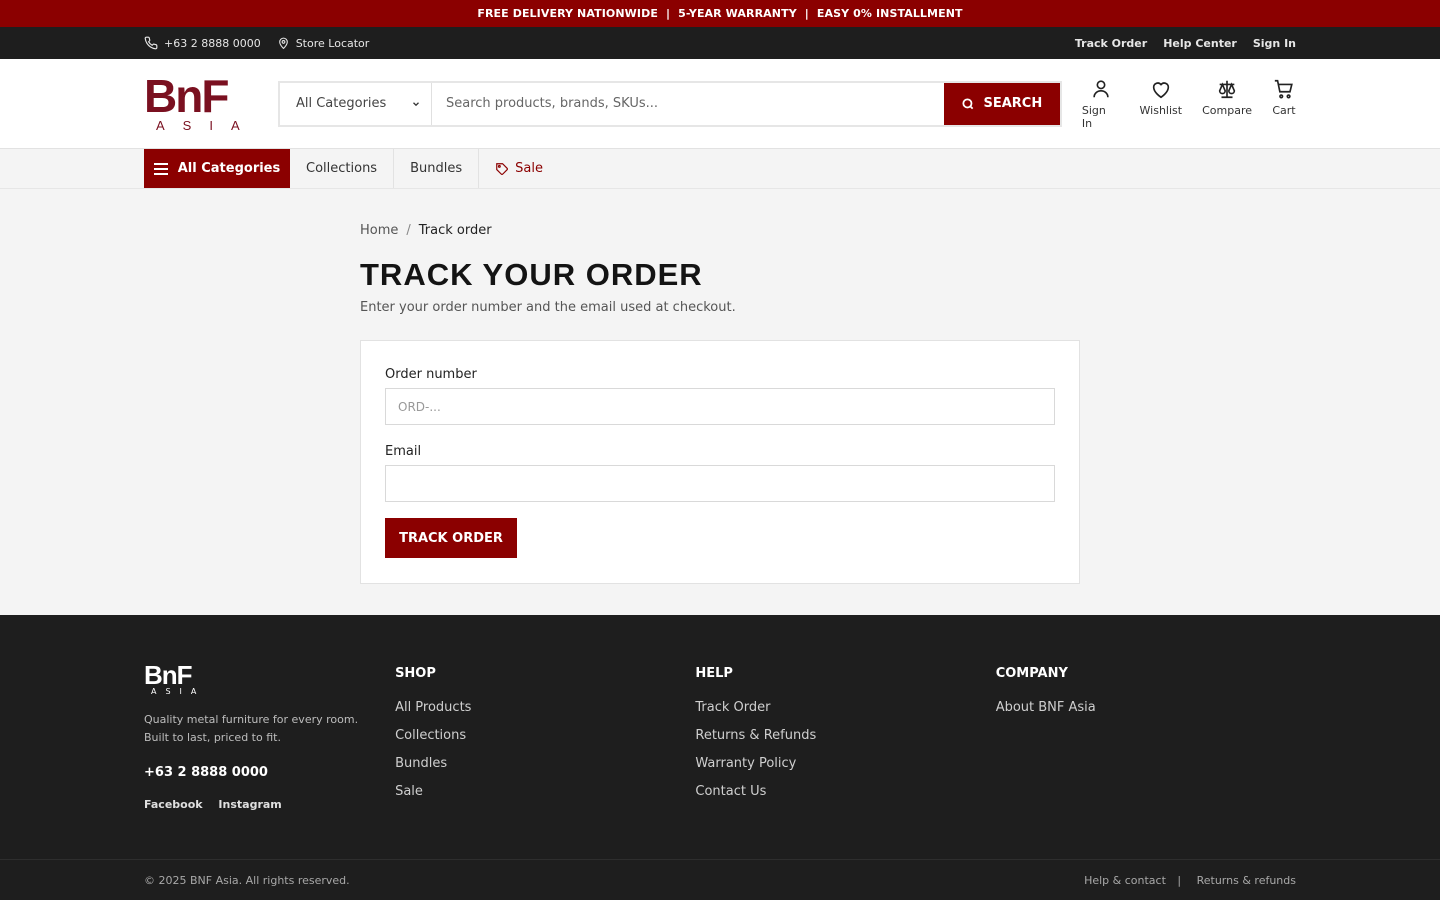 The width and height of the screenshot is (1440, 900). I want to click on footer-link-about: About BNF Asia, so click(1146, 707).